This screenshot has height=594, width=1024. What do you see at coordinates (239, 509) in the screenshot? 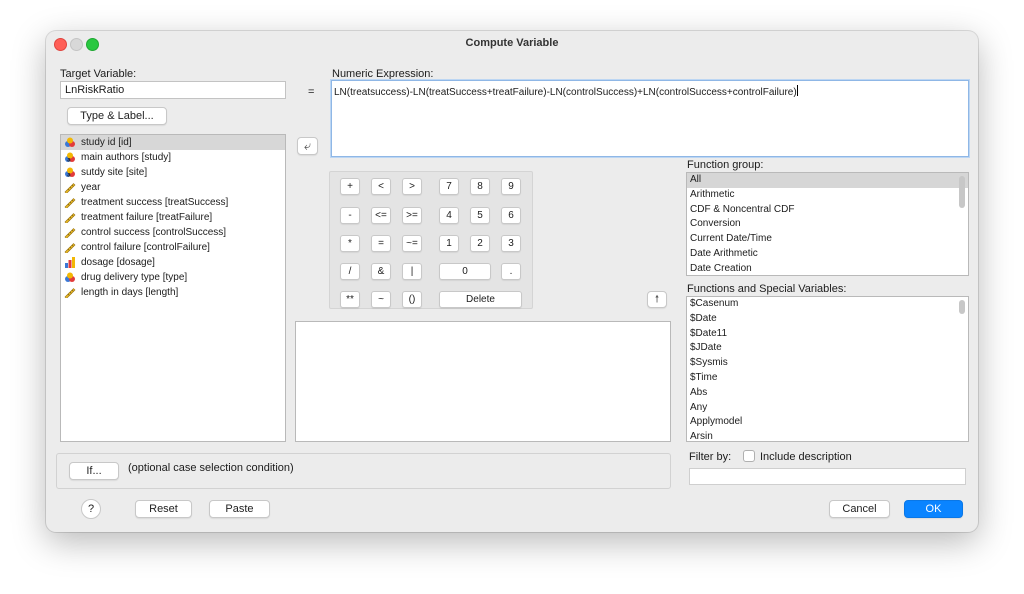
I see `paste-button: Paste` at bounding box center [239, 509].